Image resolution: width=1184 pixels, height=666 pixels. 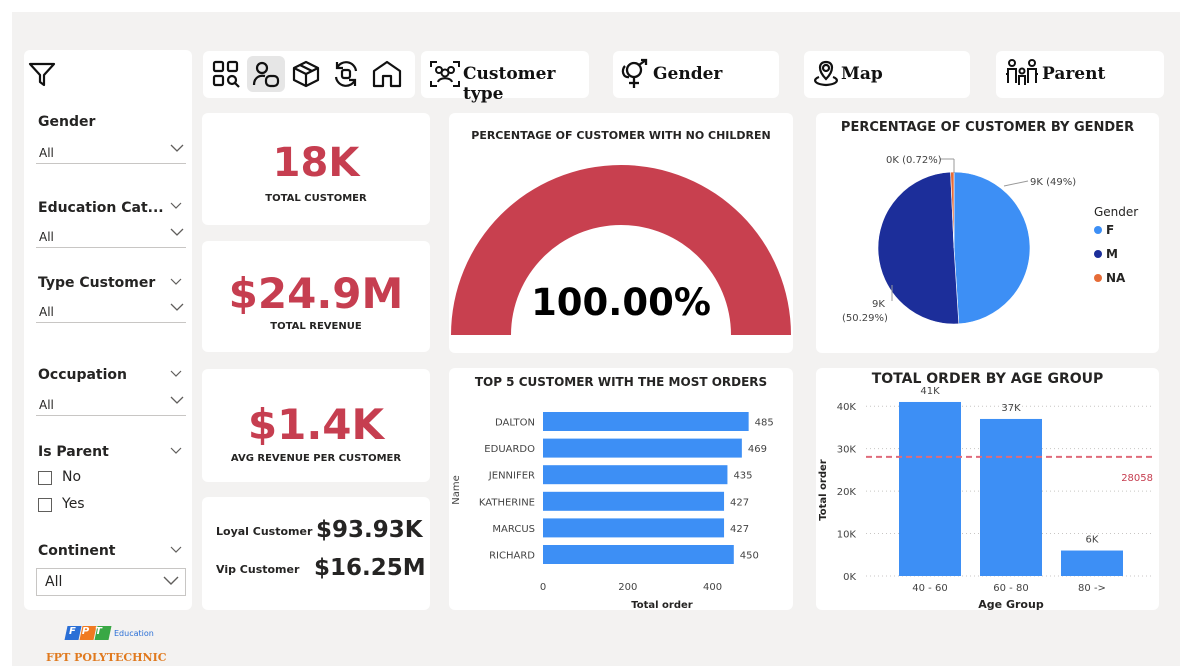 What do you see at coordinates (316, 458) in the screenshot?
I see `avg-revenue-label: AVG REVENUE PER CUSTOMER` at bounding box center [316, 458].